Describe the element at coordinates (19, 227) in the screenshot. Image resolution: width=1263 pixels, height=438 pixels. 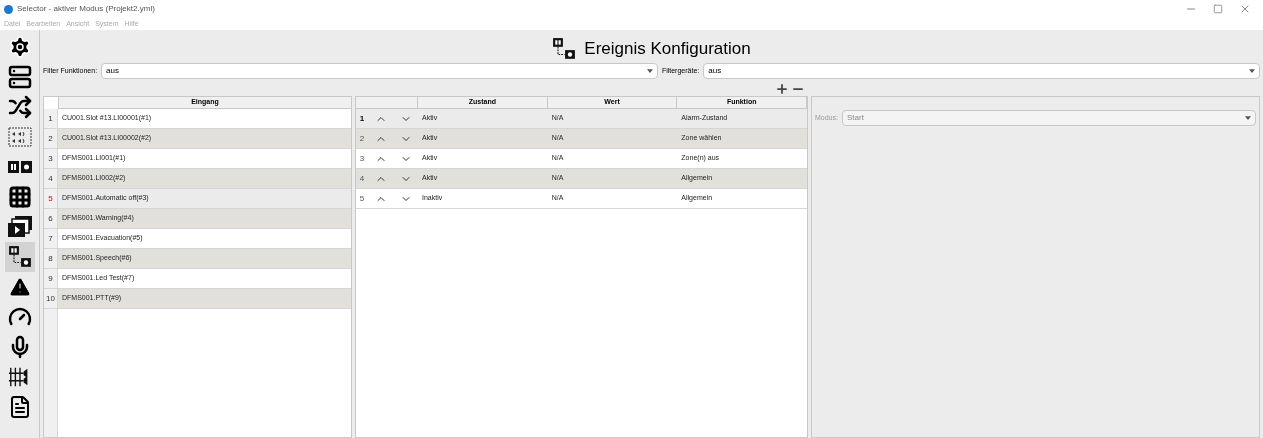
I see `media-stack-icon` at that location.